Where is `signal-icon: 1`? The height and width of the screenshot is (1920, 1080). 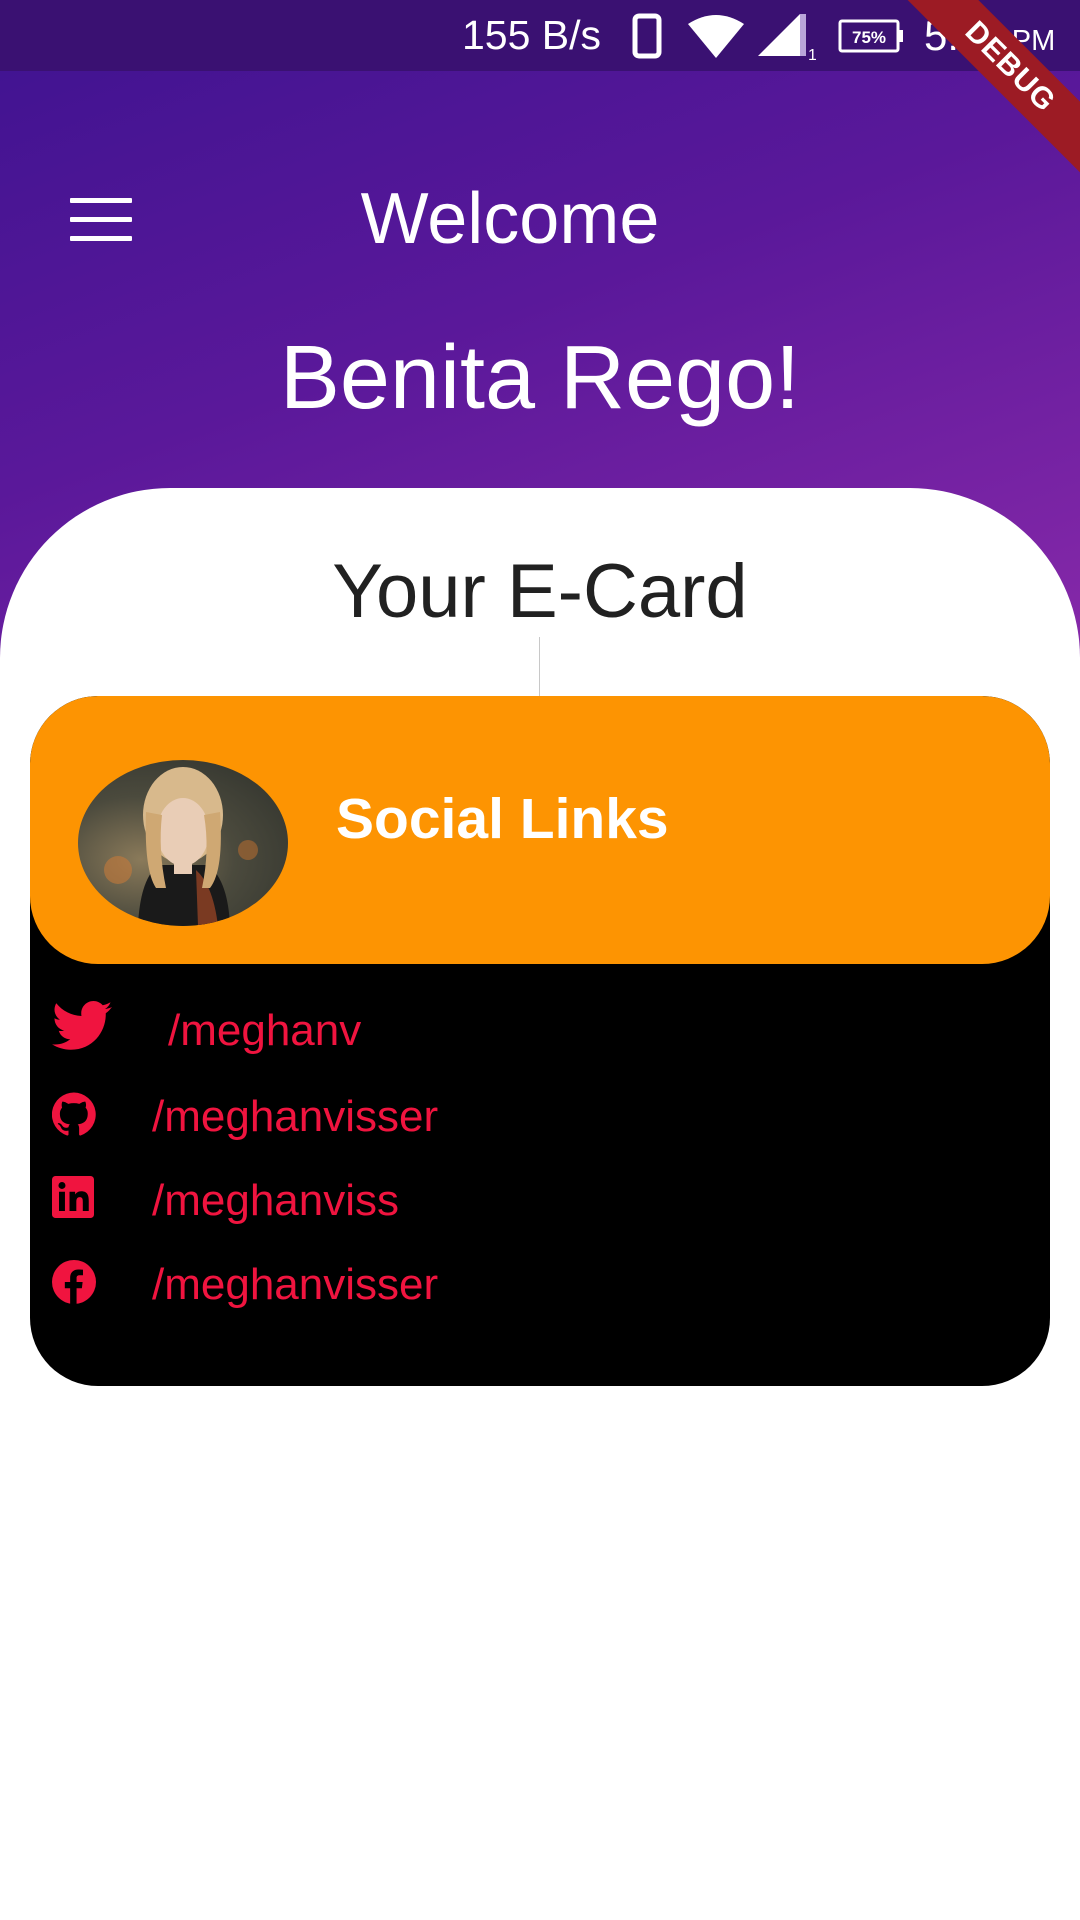 signal-icon: 1 is located at coordinates (787, 37).